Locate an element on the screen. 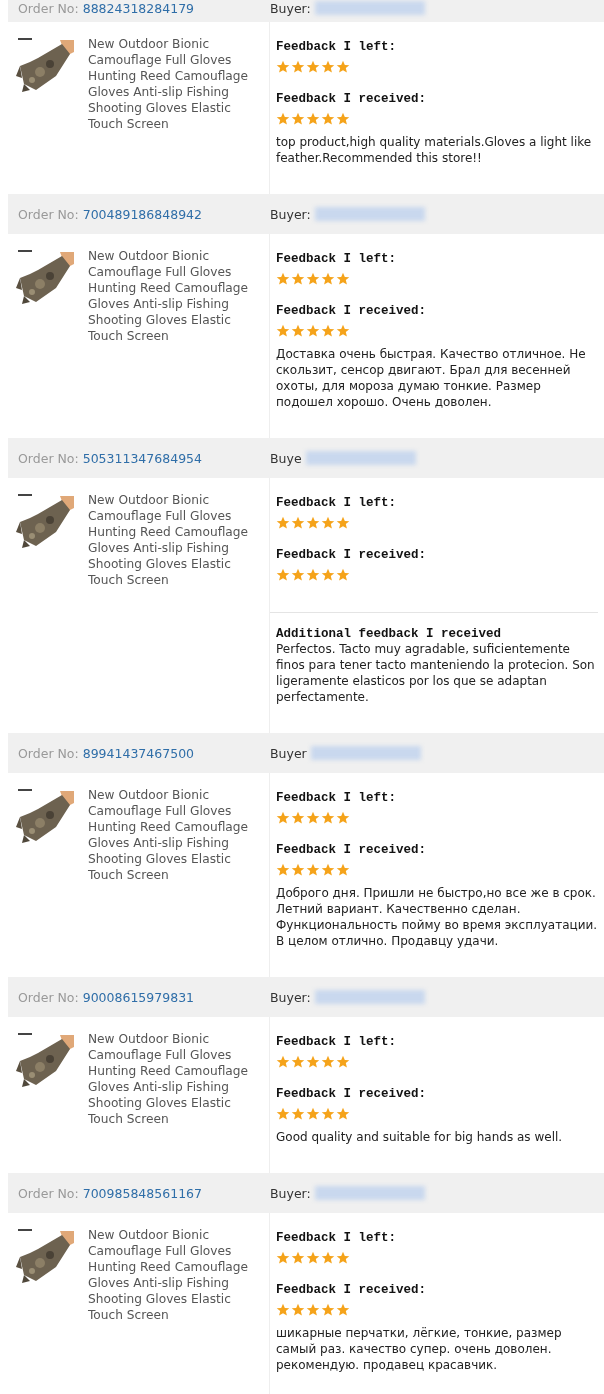 This screenshot has width=604, height=1394. feedback-comment: Good quality and suitable for big hands as well. is located at coordinates (420, 1137).